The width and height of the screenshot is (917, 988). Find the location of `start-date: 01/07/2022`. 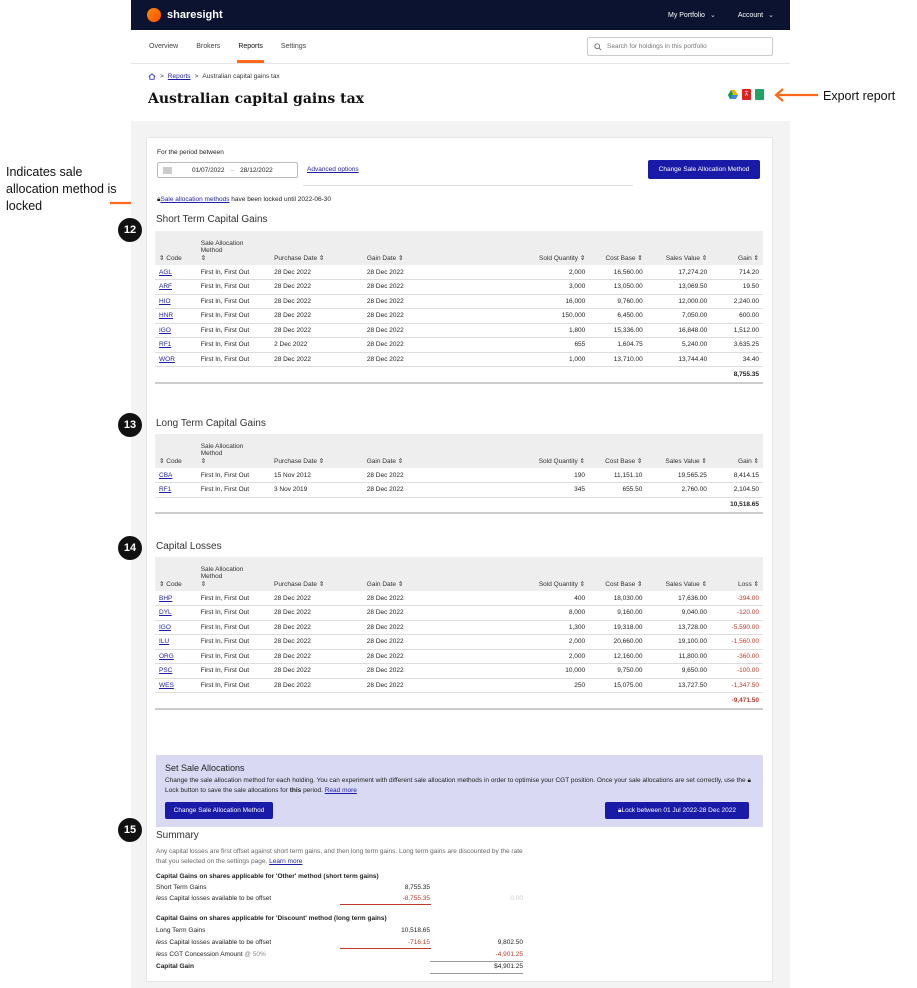

start-date: 01/07/2022 is located at coordinates (208, 170).